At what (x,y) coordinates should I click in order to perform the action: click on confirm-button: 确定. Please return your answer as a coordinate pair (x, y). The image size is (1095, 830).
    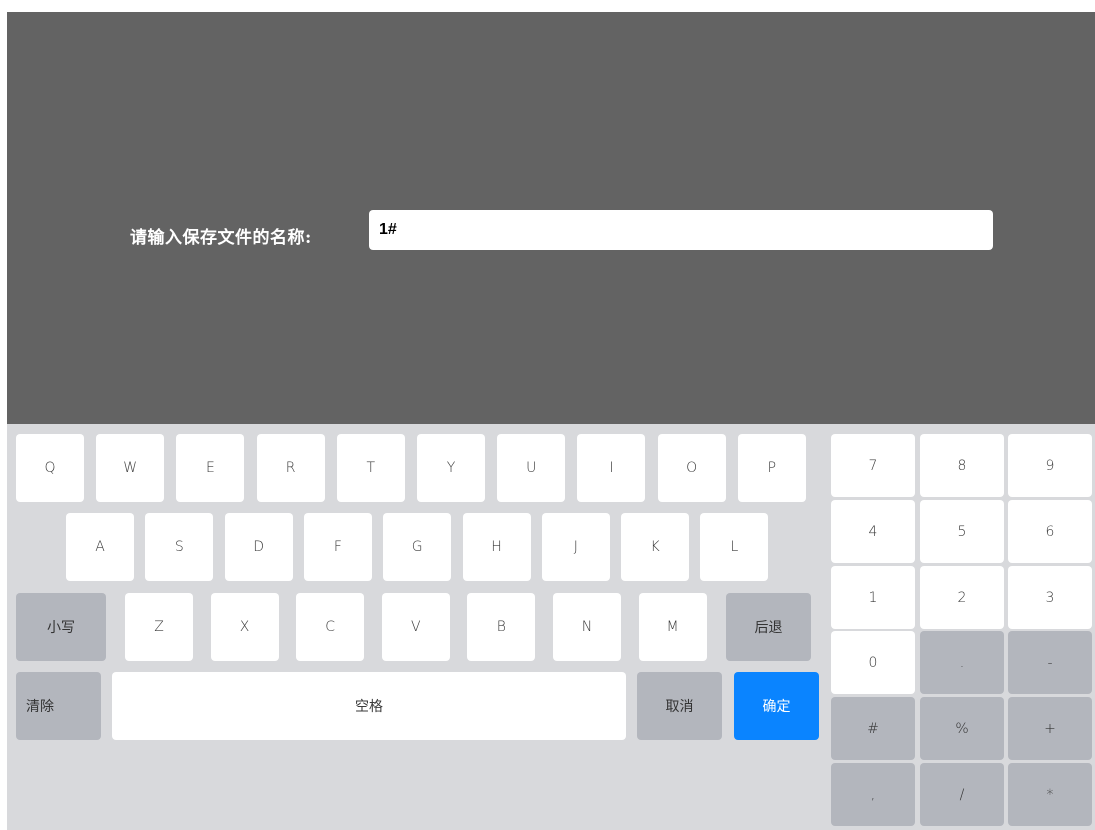
    Looking at the image, I should click on (776, 706).